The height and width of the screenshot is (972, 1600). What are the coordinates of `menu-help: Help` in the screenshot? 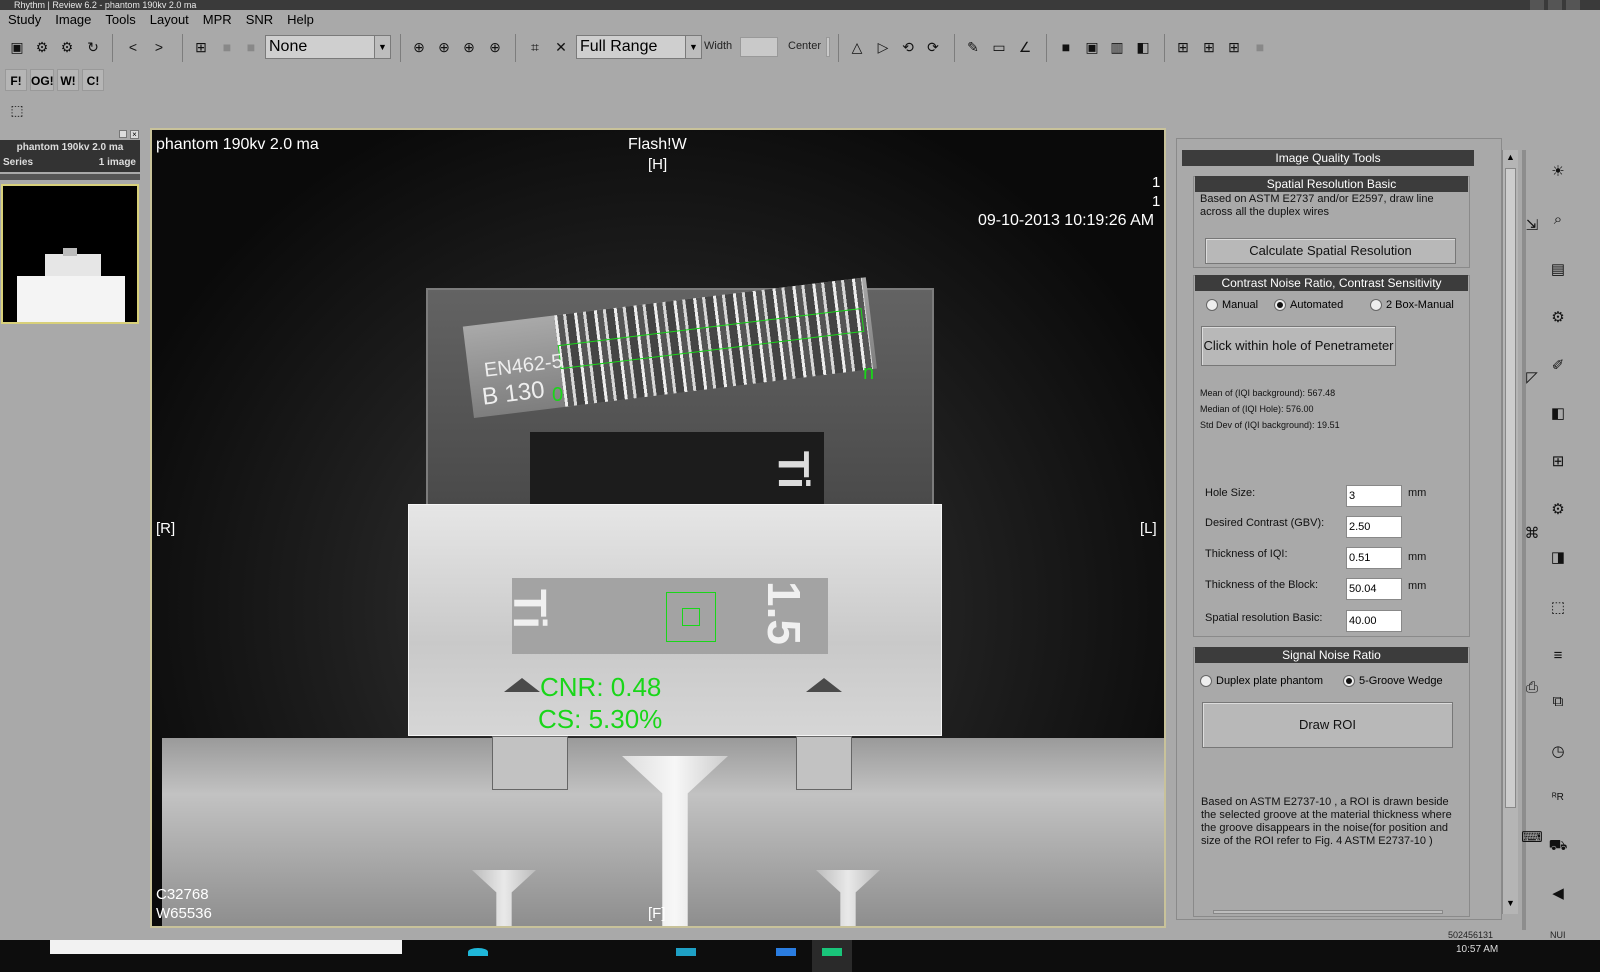 It's located at (300, 20).